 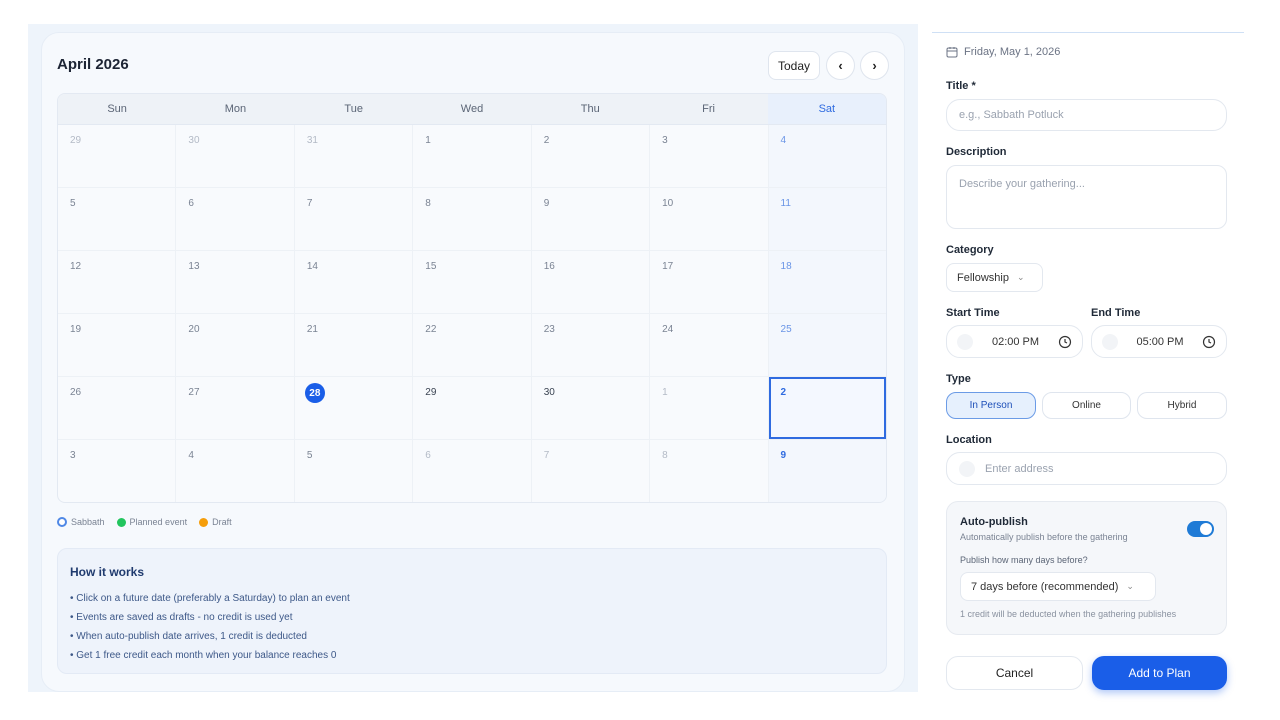 What do you see at coordinates (314, 393) in the screenshot?
I see `today-badge: 28` at bounding box center [314, 393].